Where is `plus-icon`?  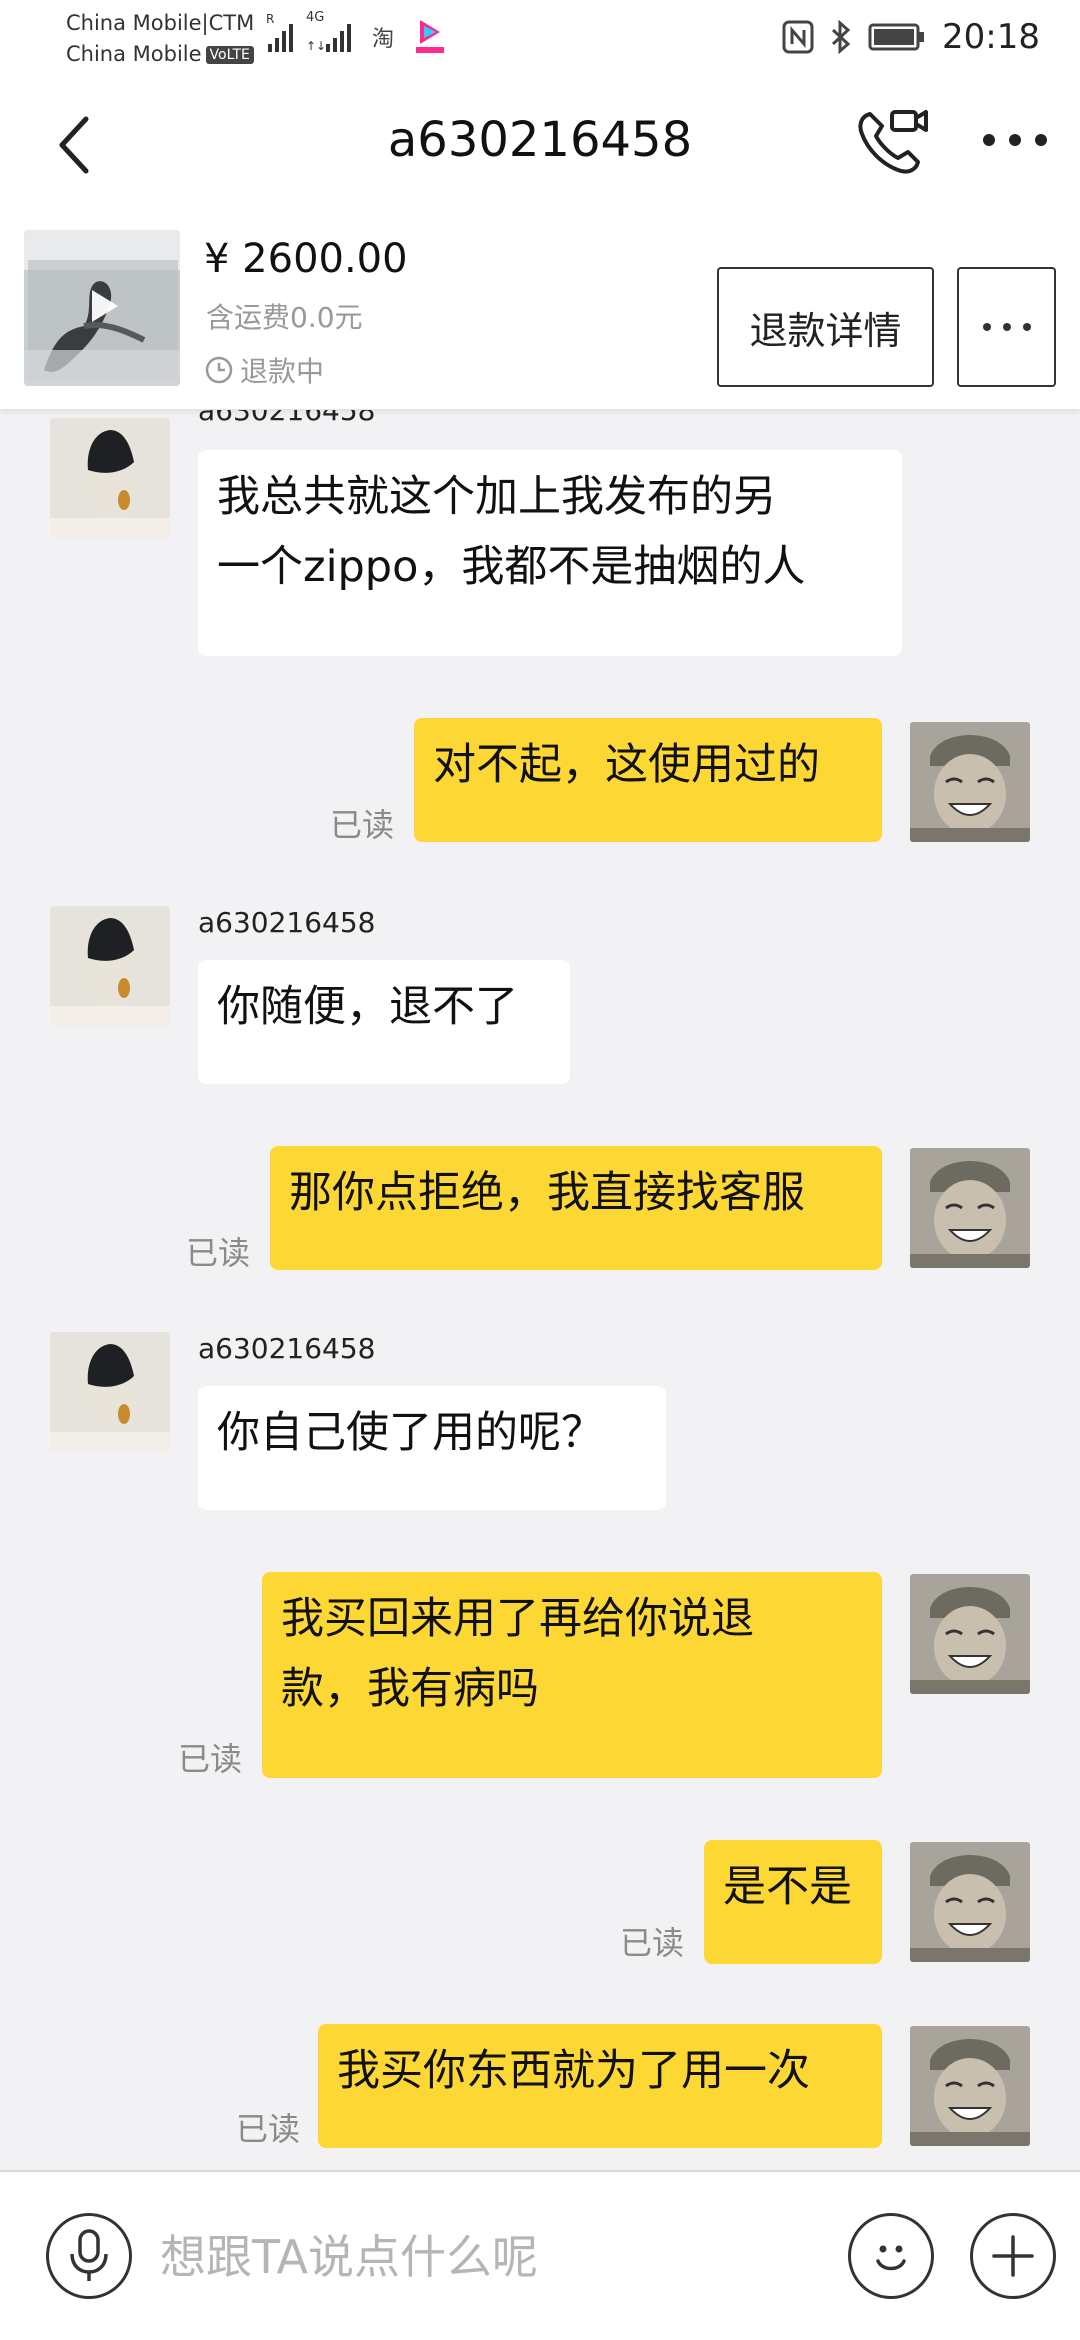 plus-icon is located at coordinates (1013, 2256).